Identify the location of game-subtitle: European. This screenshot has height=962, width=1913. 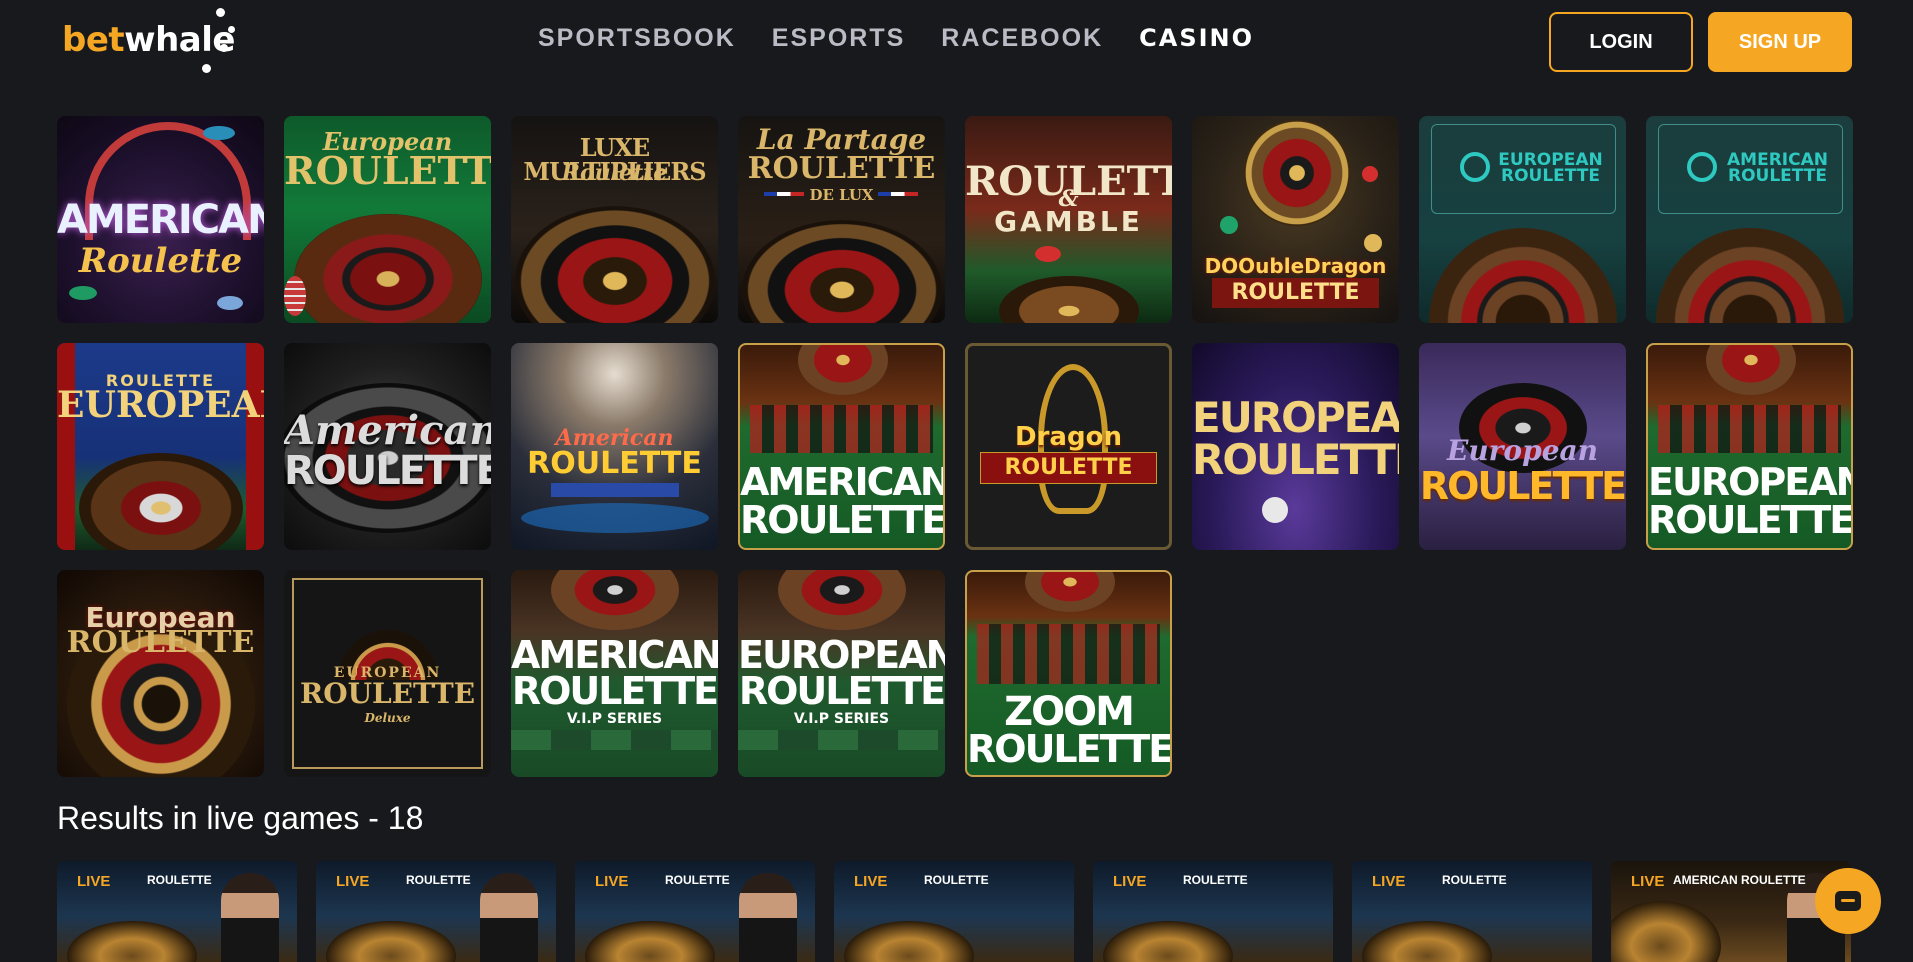
(1522, 450).